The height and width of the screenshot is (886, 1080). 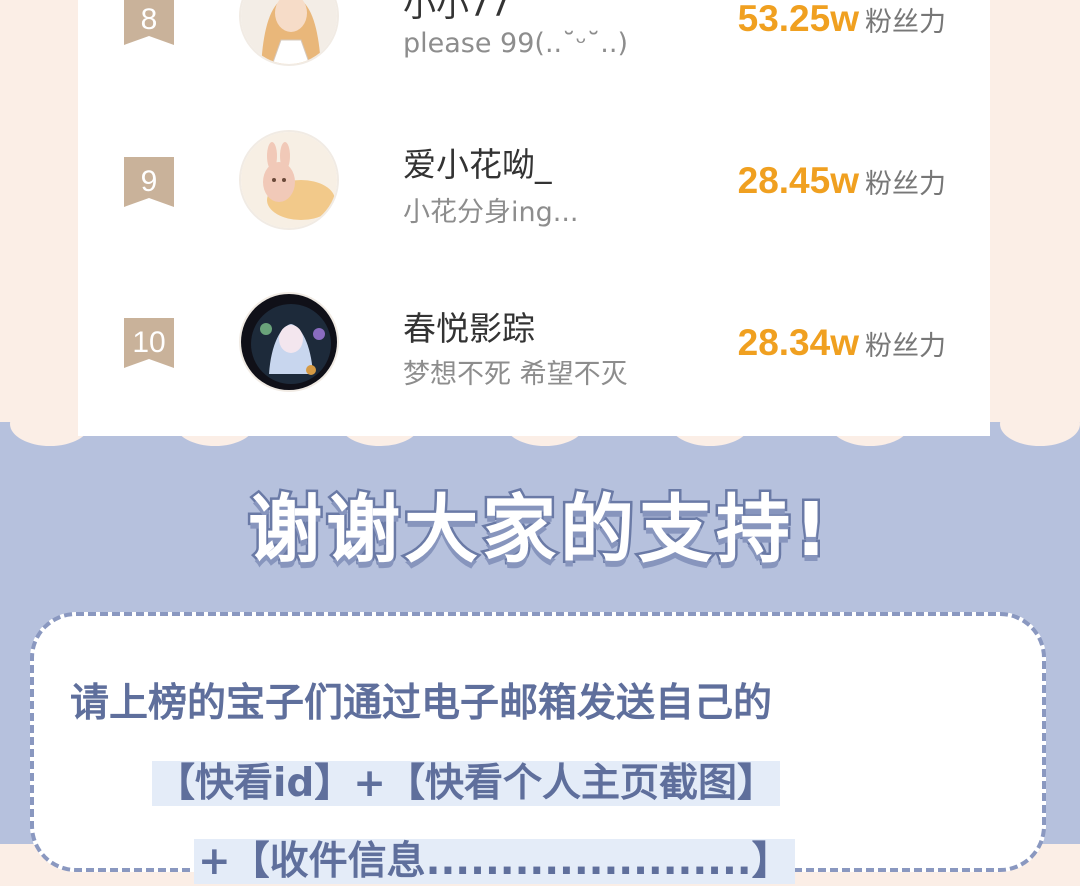 I want to click on score-value: 28.45w, so click(x=798, y=180).